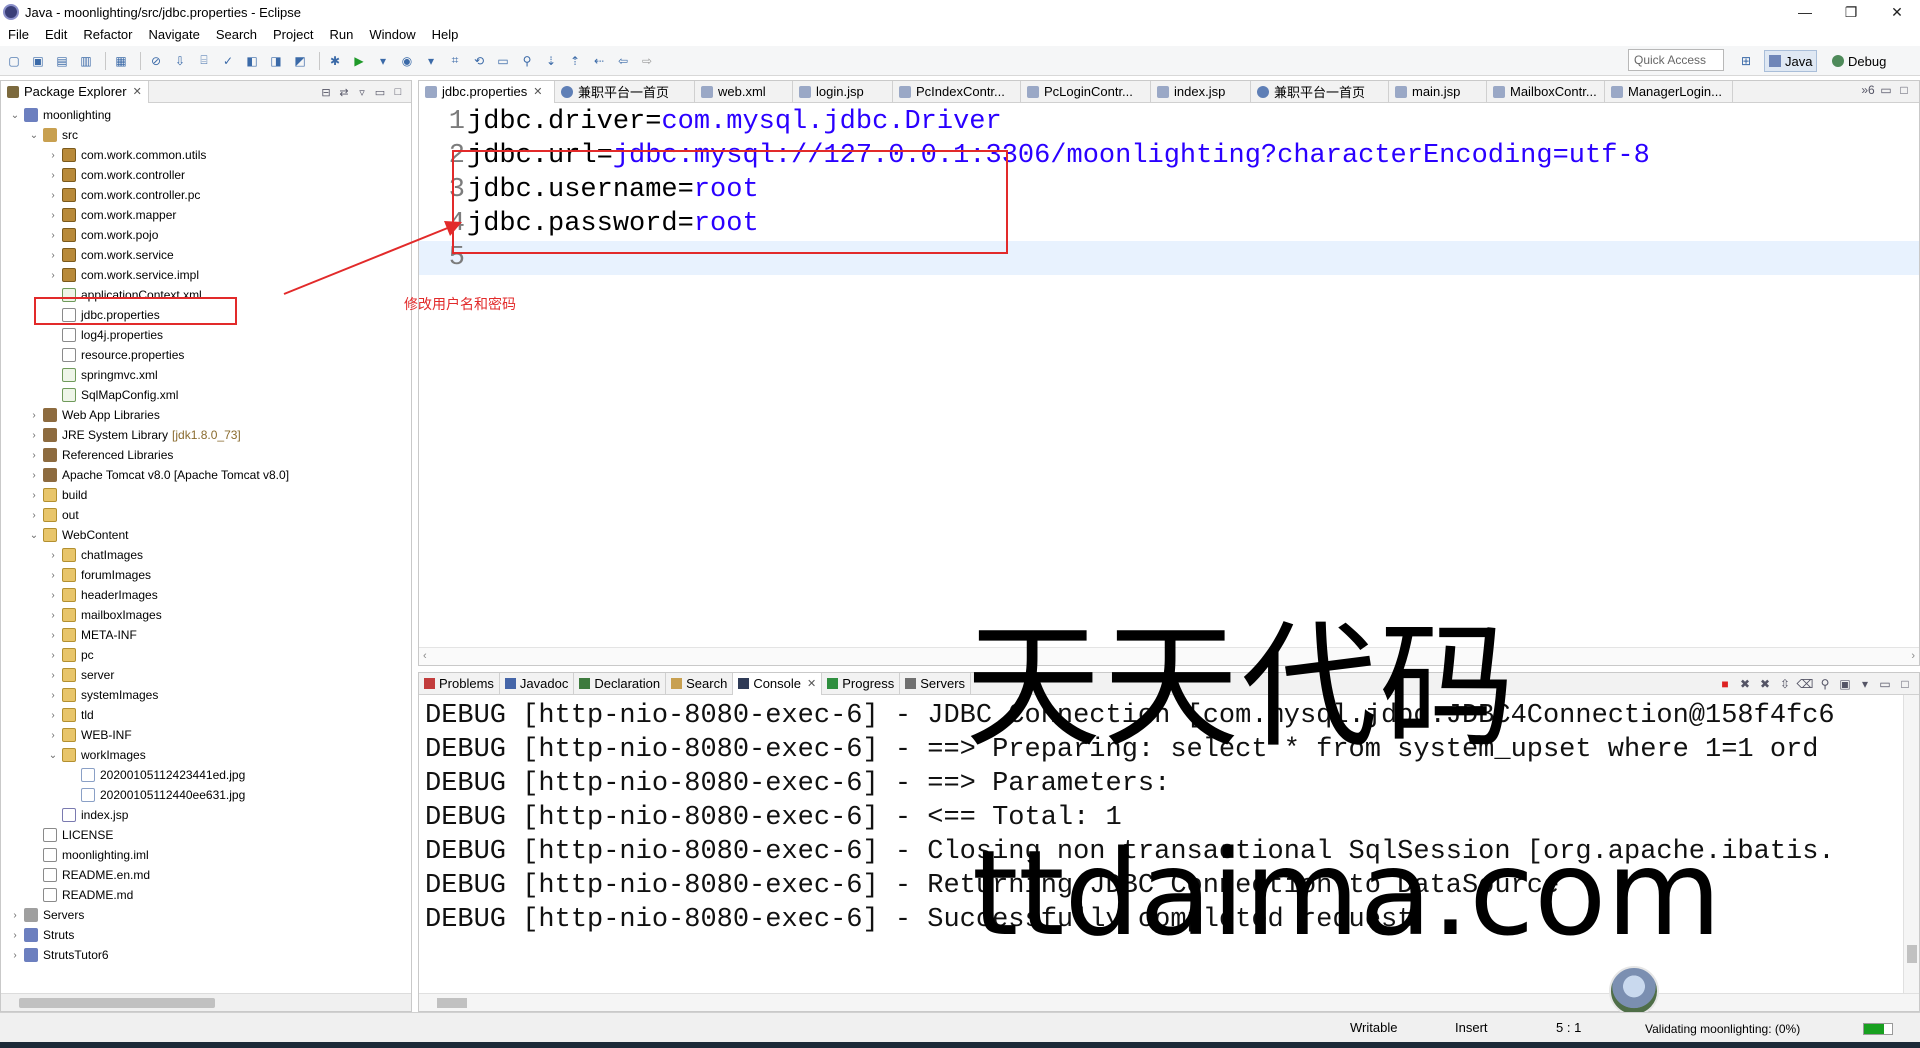 The image size is (1920, 1048). I want to click on print-icon: ▥, so click(86, 61).